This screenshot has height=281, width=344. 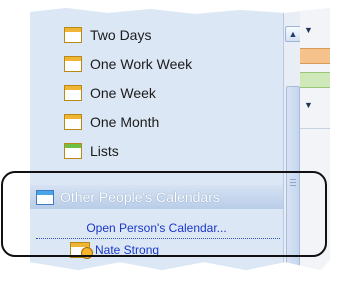 What do you see at coordinates (73, 151) in the screenshot?
I see `list-icon` at bounding box center [73, 151].